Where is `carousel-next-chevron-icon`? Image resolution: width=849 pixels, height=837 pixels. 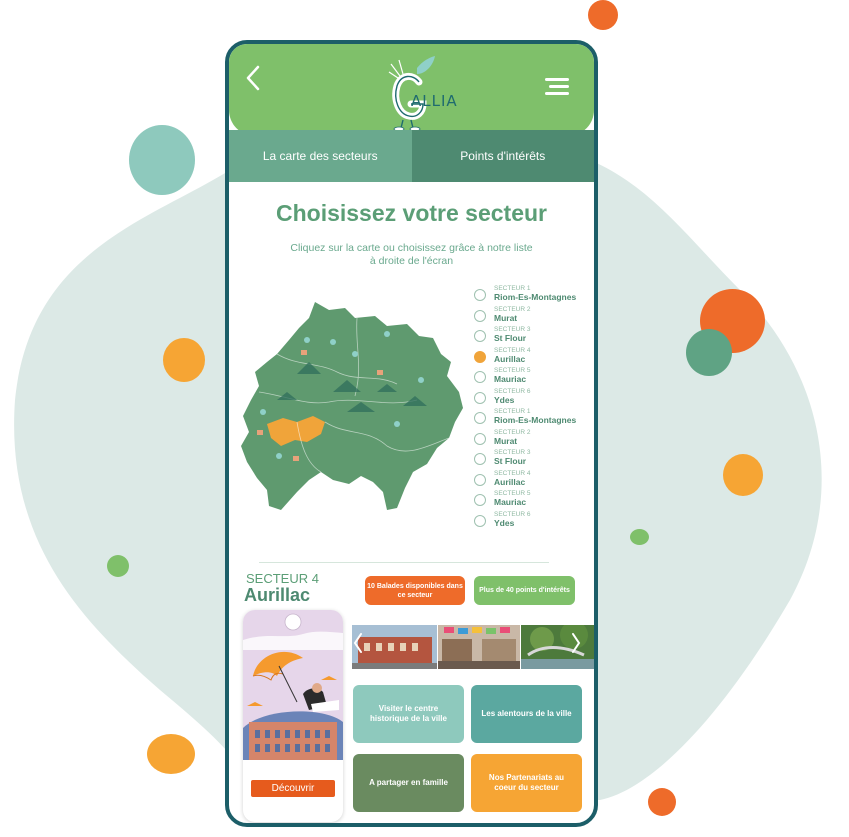
carousel-next-chevron-icon is located at coordinates (576, 643).